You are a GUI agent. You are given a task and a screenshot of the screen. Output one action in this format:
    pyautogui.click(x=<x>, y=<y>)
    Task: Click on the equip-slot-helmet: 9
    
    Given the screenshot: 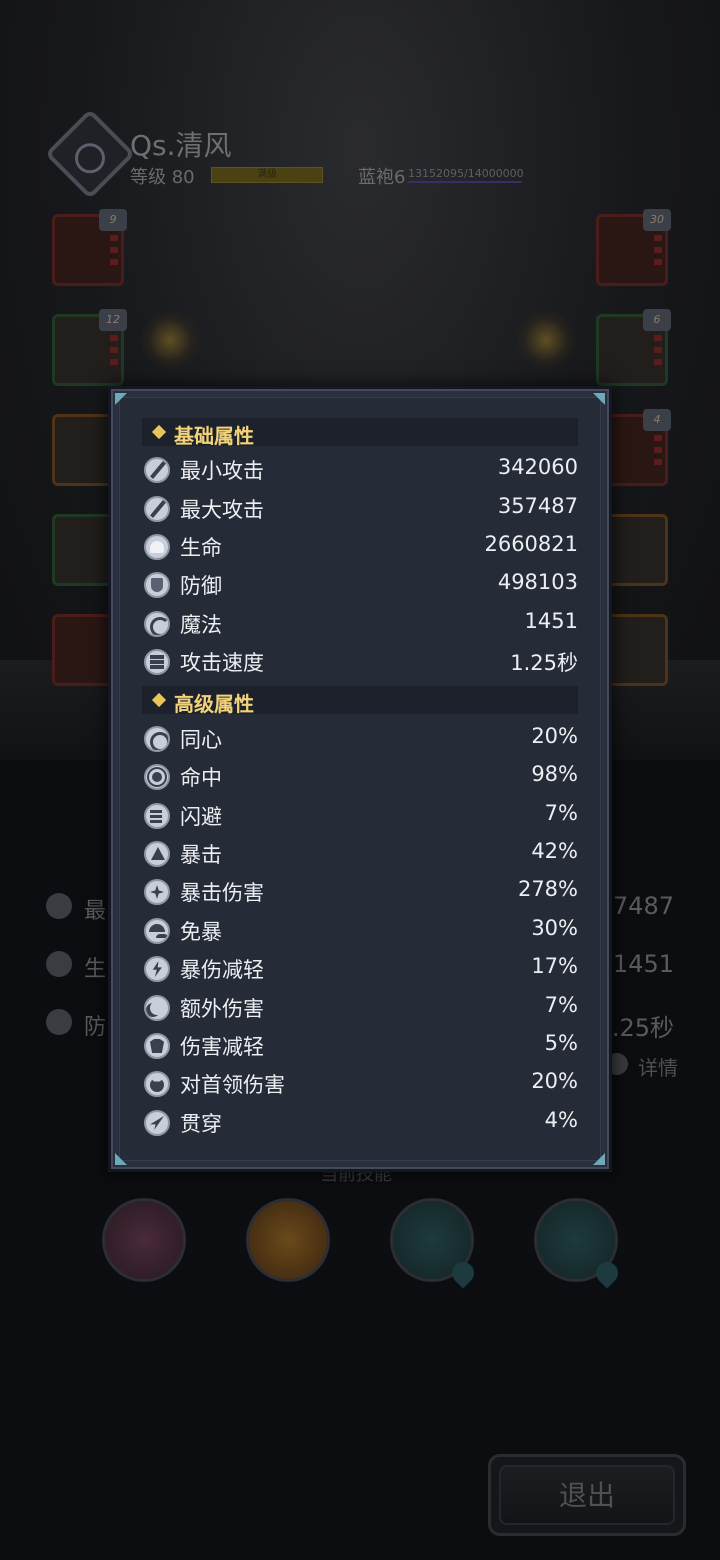 What is the action you would take?
    pyautogui.click(x=89, y=247)
    